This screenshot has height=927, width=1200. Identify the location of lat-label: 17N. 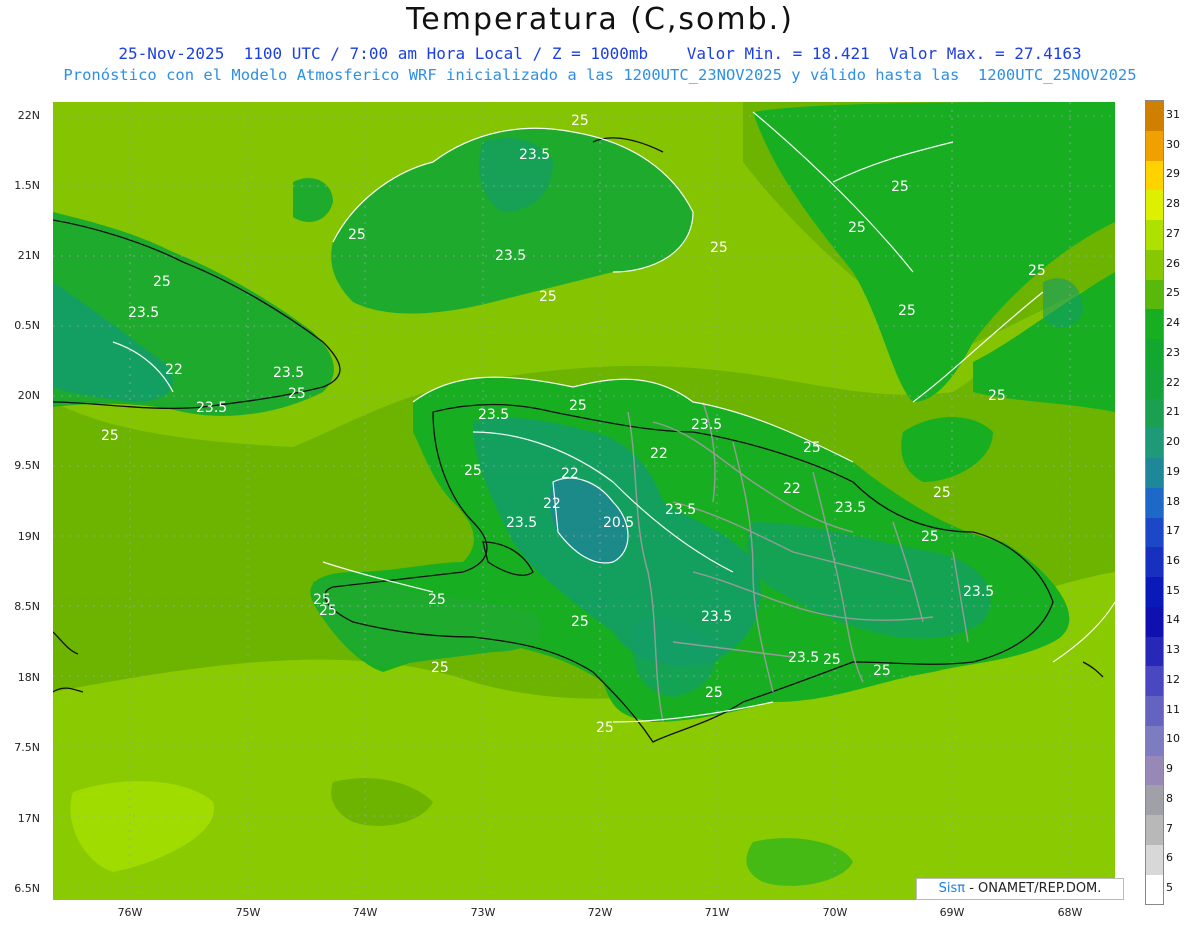
(28, 818).